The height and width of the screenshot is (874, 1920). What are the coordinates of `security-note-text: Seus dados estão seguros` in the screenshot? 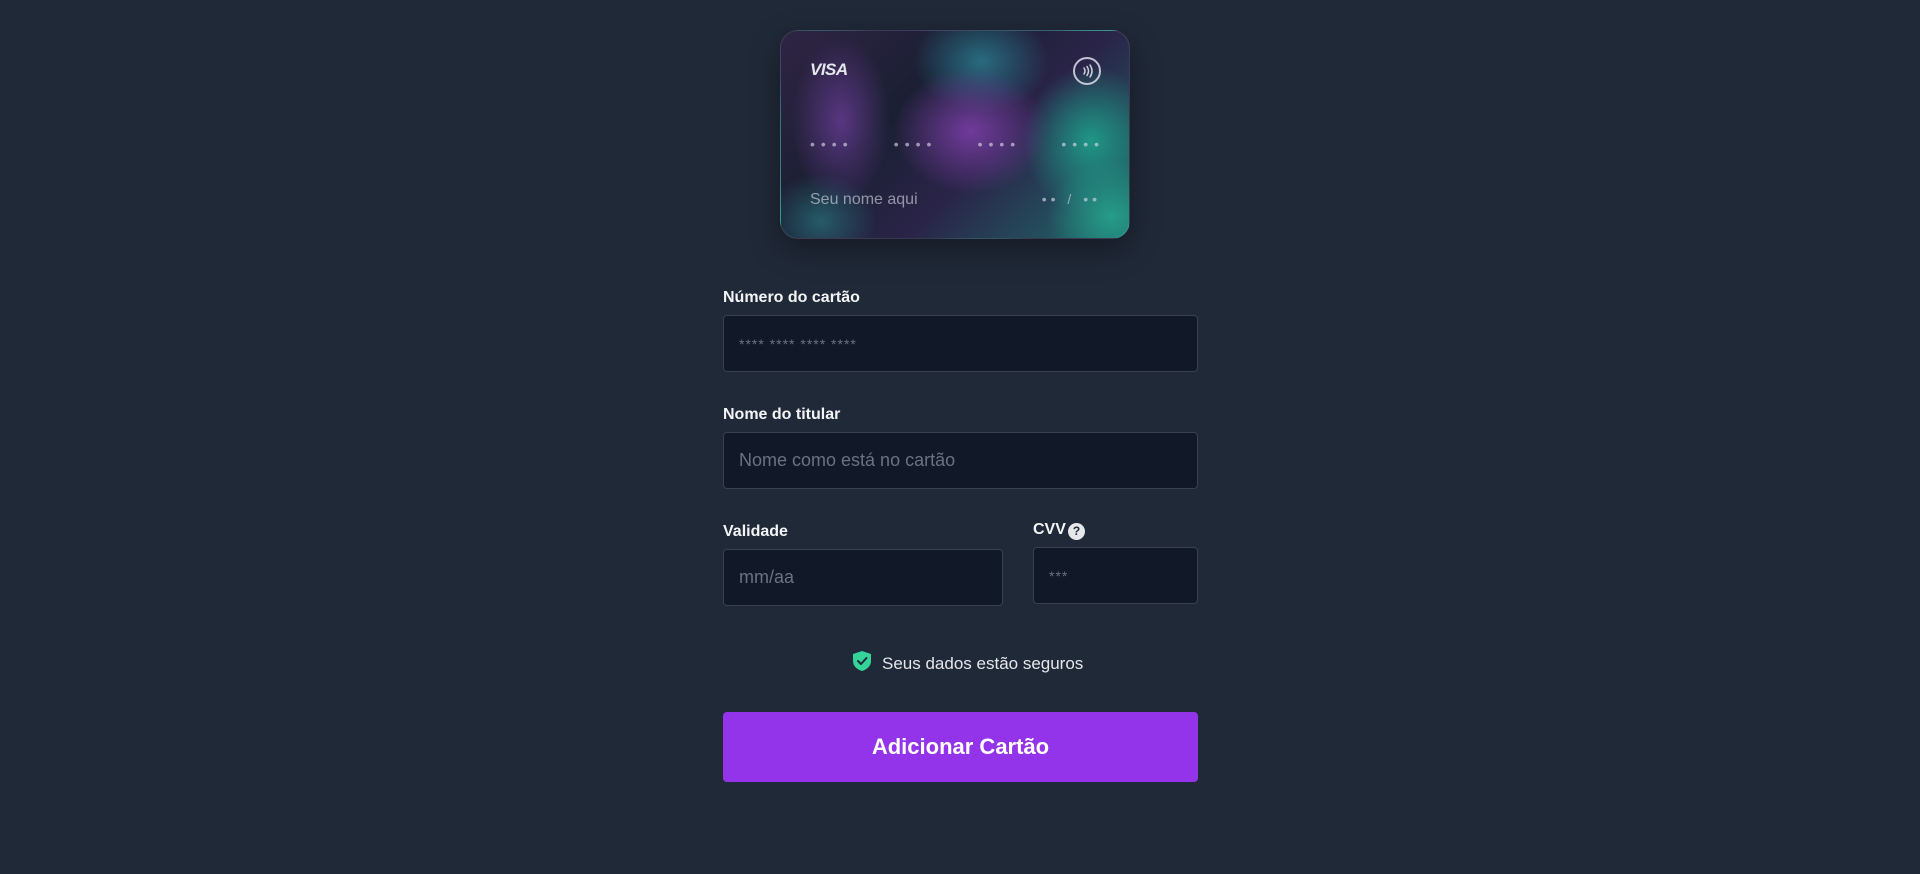 It's located at (983, 663).